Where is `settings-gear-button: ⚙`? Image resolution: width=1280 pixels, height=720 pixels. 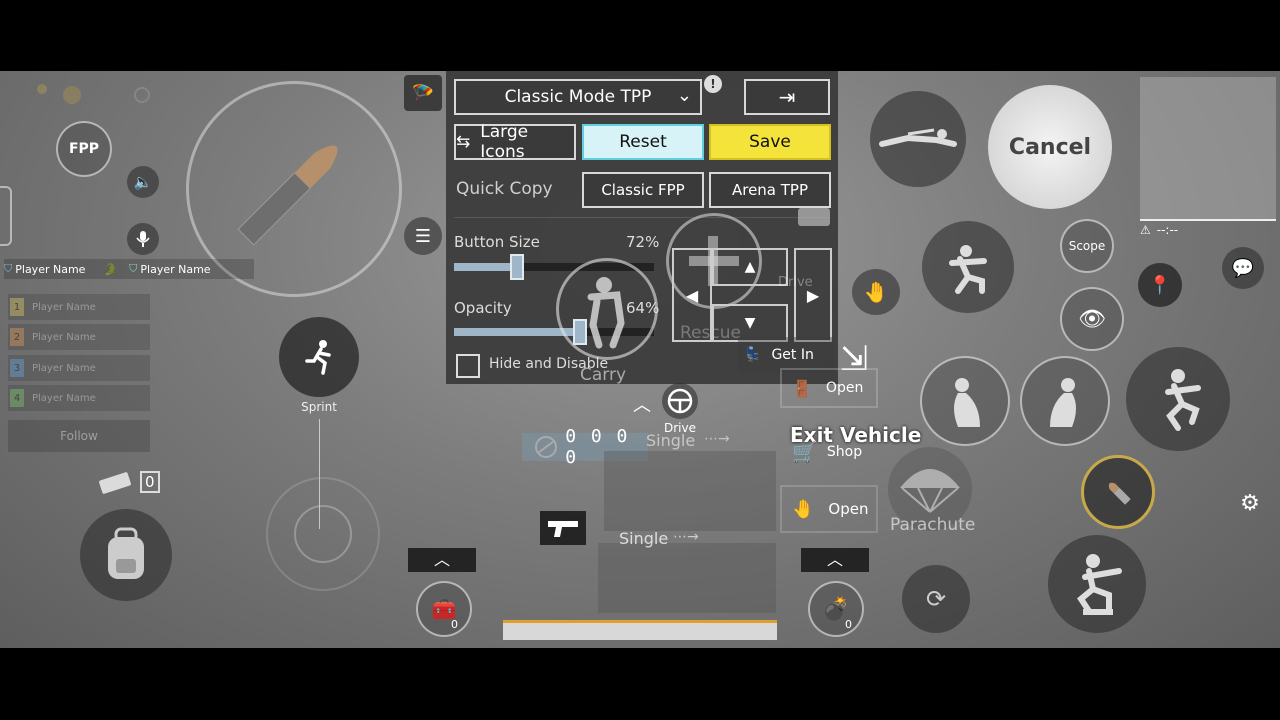 settings-gear-button: ⚙ is located at coordinates (1250, 505).